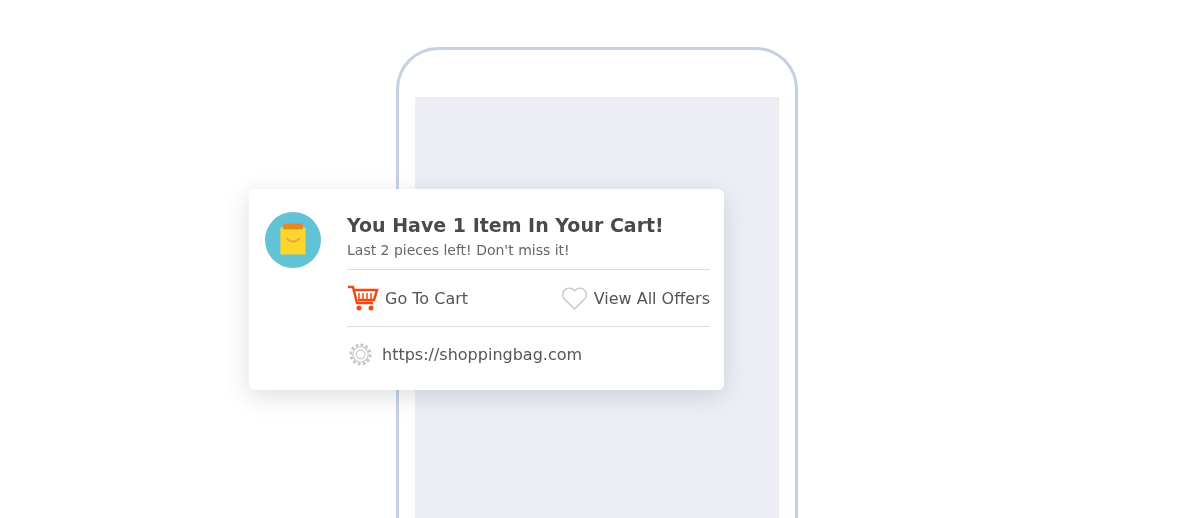  Describe the element at coordinates (293, 240) in the screenshot. I see `shopping-bag-icon` at that location.